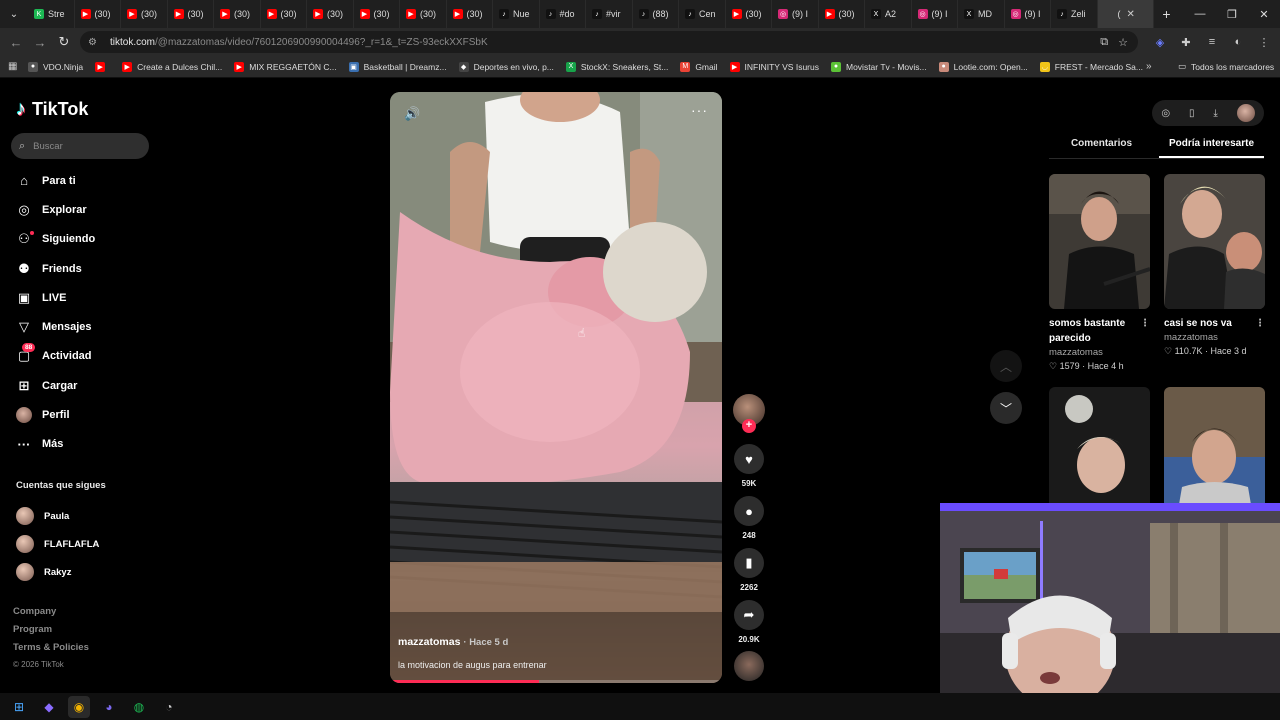  Describe the element at coordinates (18, 66) in the screenshot. I see `apps-grid-icon: ▦` at that location.